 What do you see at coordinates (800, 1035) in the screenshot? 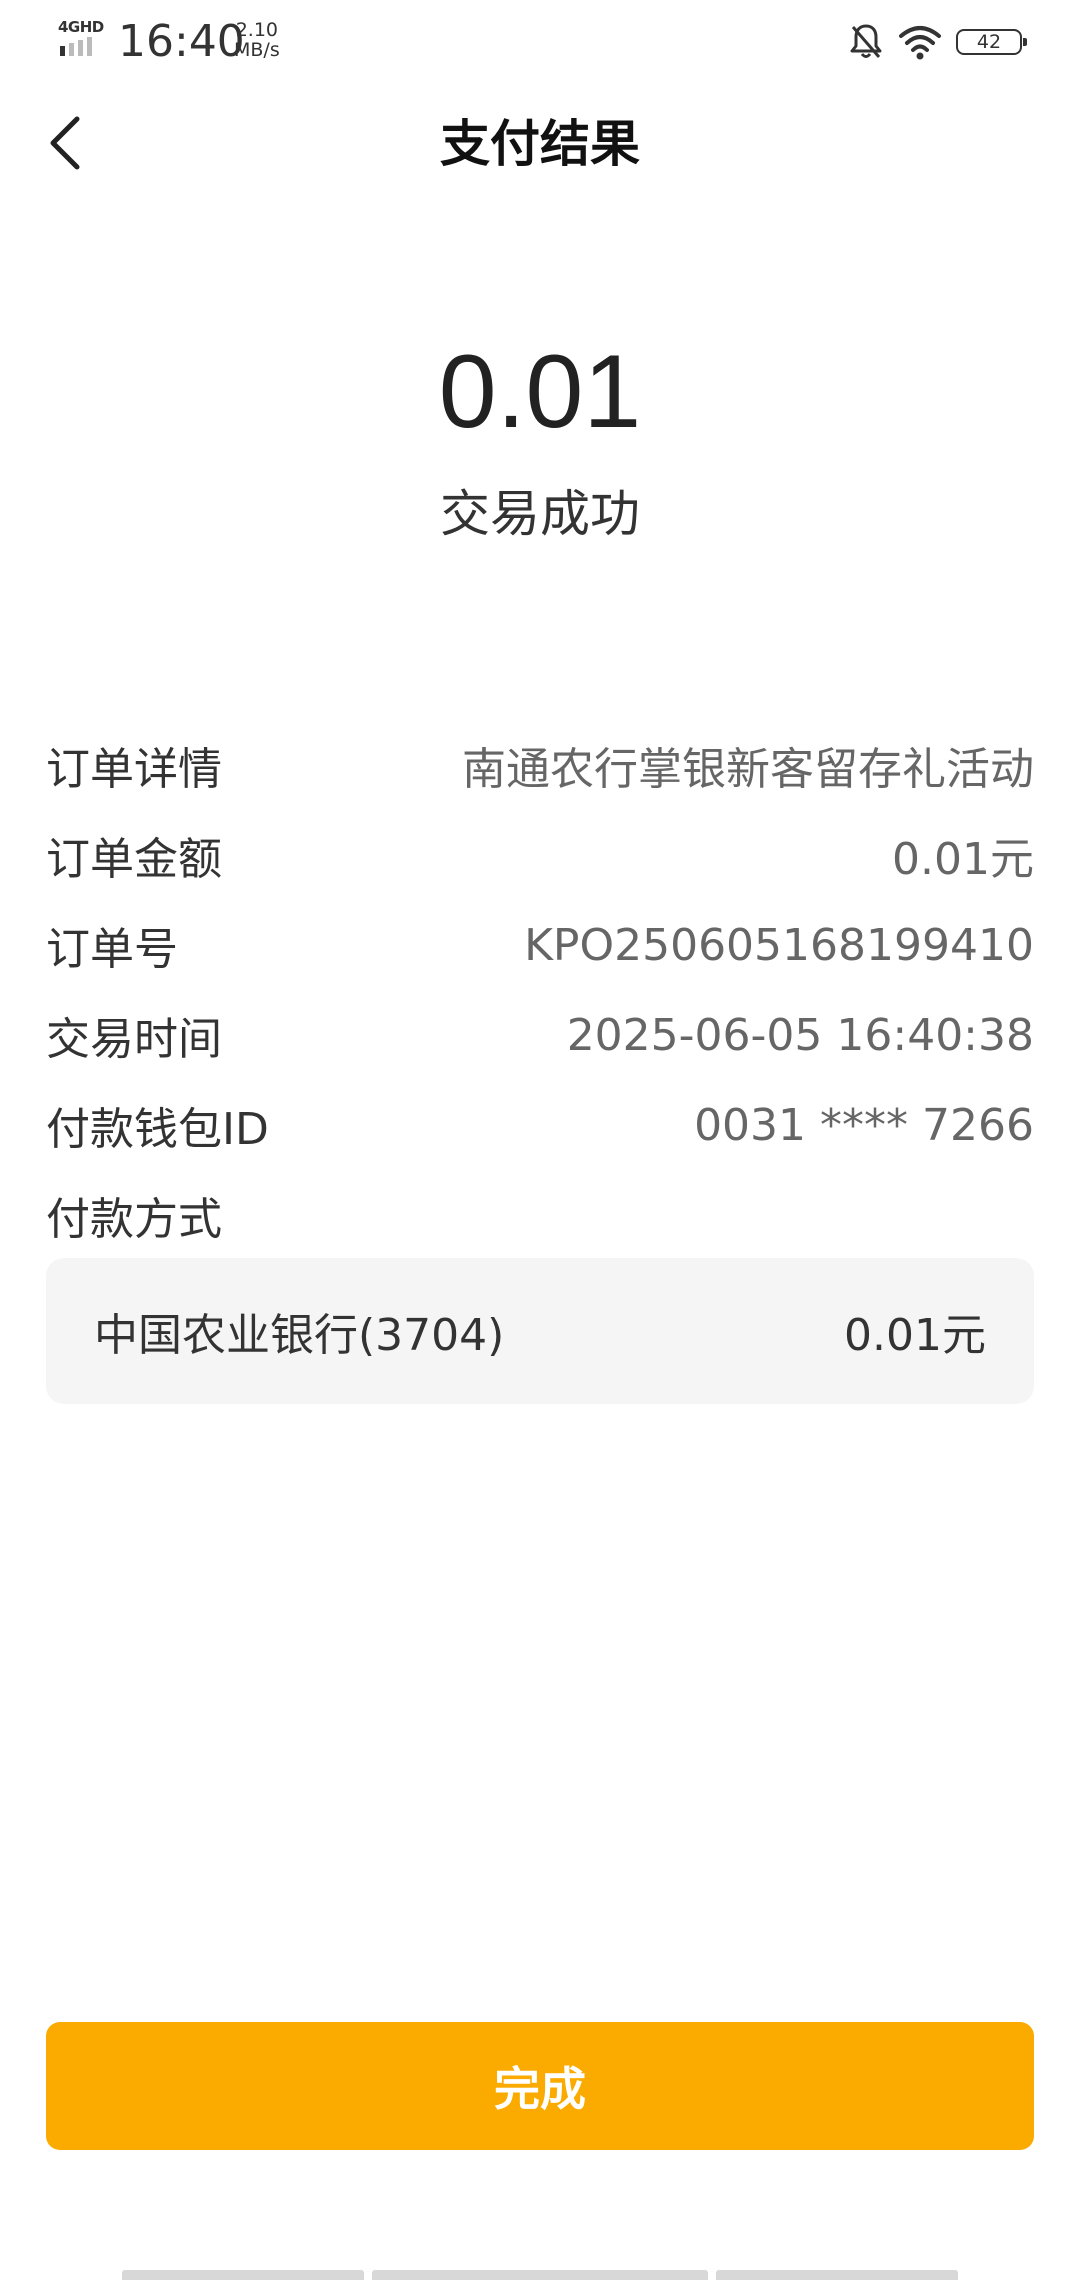
I see `detail-value: 2025-06-05 16:40:38` at bounding box center [800, 1035].